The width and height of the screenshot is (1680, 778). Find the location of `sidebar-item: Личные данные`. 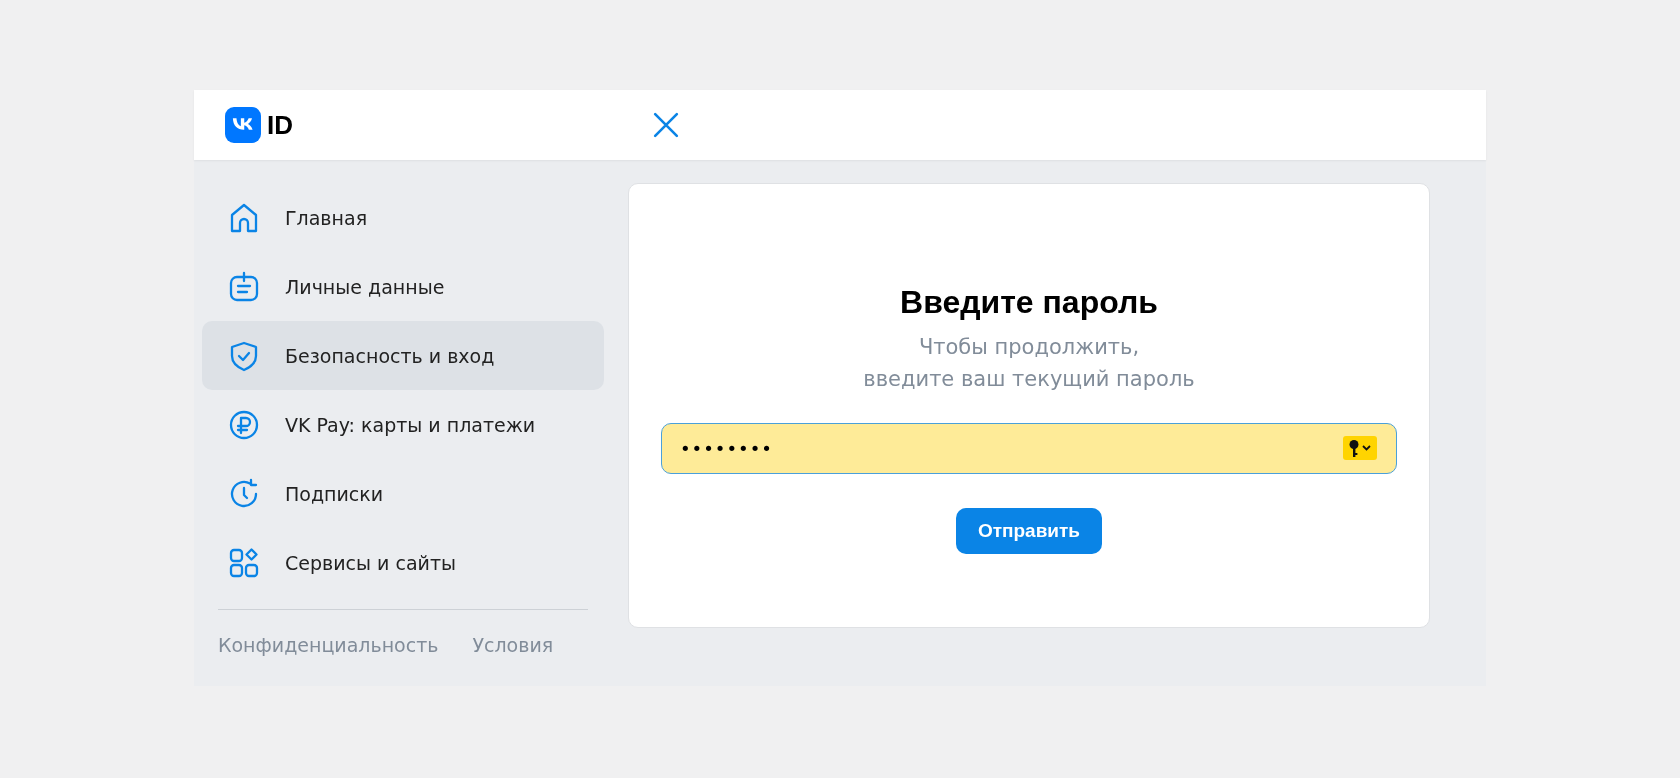

sidebar-item: Личные данные is located at coordinates (403, 286).